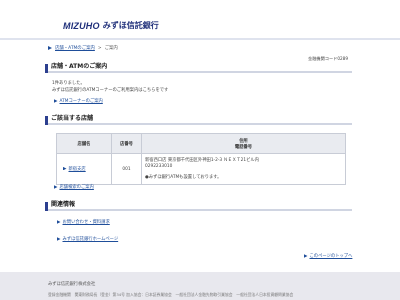  I want to click on column-header-store-number: 店番号, so click(126, 143).